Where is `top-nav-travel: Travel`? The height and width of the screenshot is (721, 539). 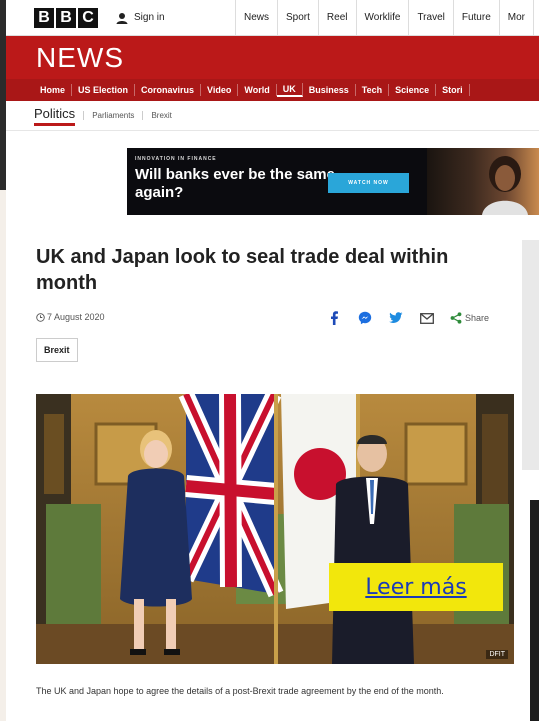
top-nav-travel: Travel is located at coordinates (431, 18).